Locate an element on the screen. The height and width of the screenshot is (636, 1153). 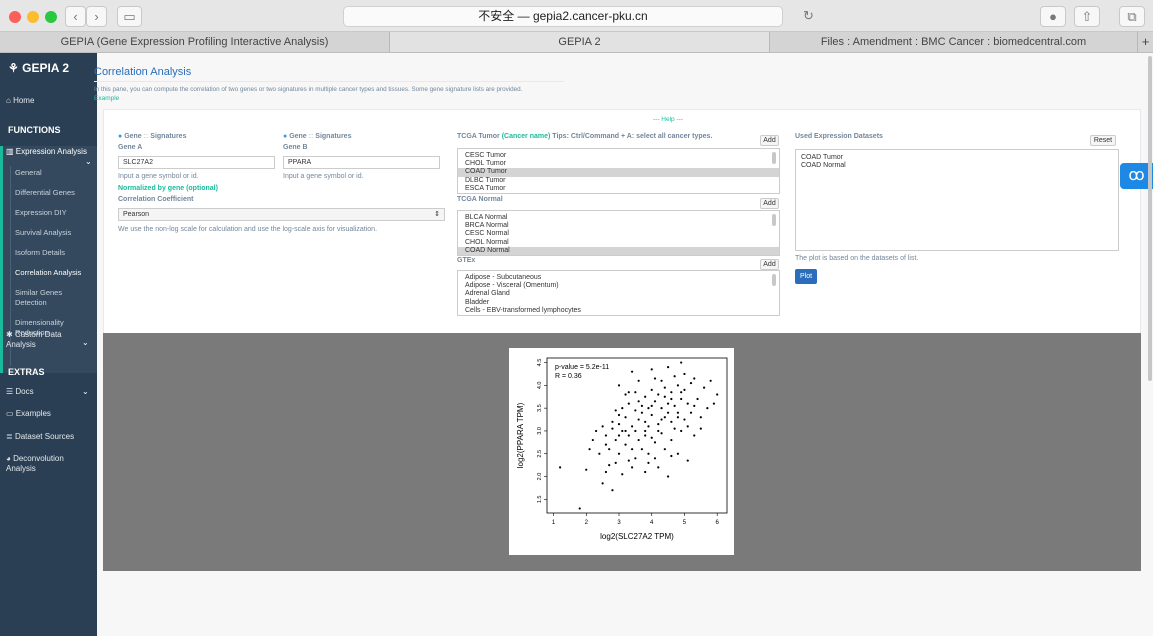
new-tab-button: + is located at coordinates (1145, 42).